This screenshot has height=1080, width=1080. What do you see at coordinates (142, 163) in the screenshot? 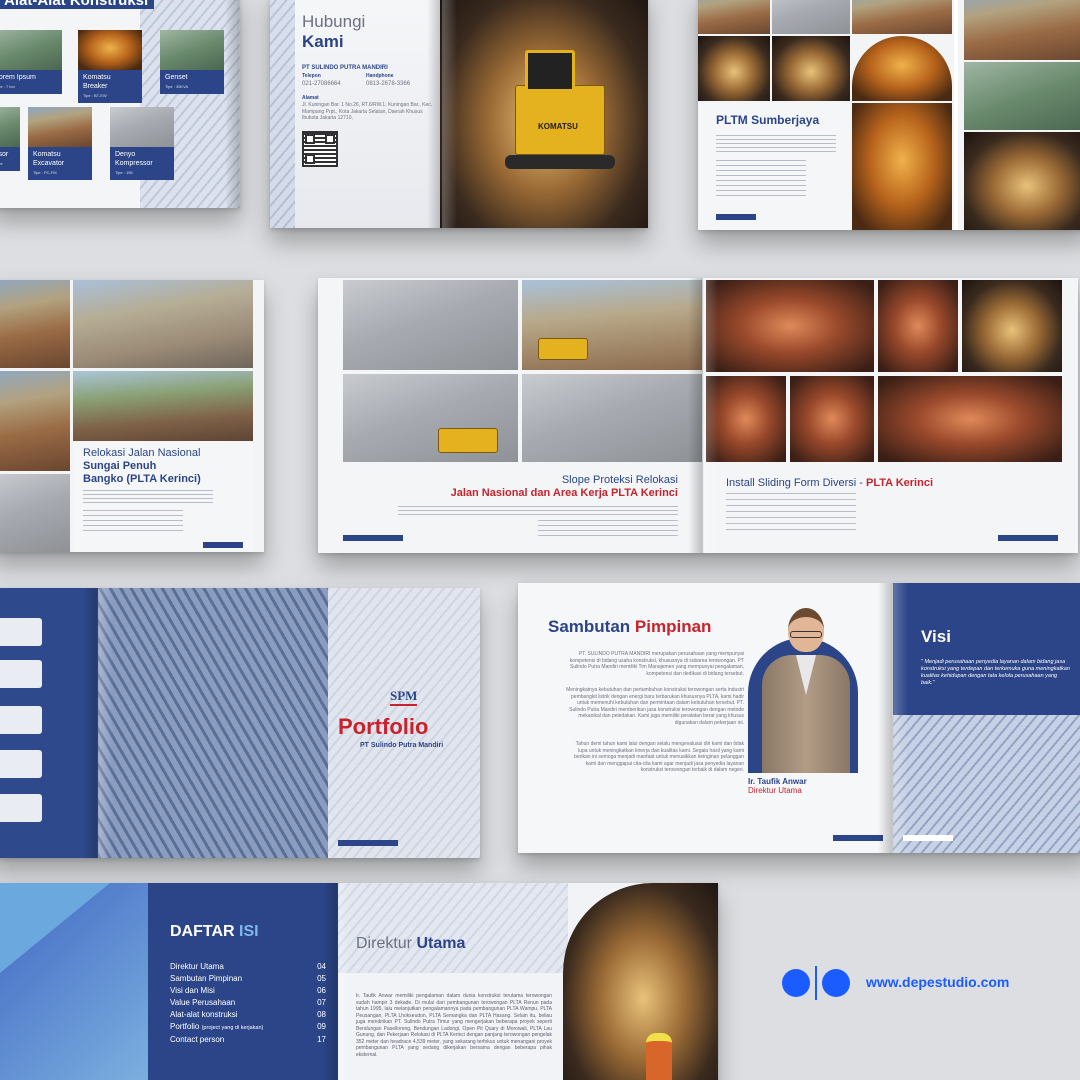
I see `equipment-caption-6: Denyo Kompressor Tipe : 195` at bounding box center [142, 163].